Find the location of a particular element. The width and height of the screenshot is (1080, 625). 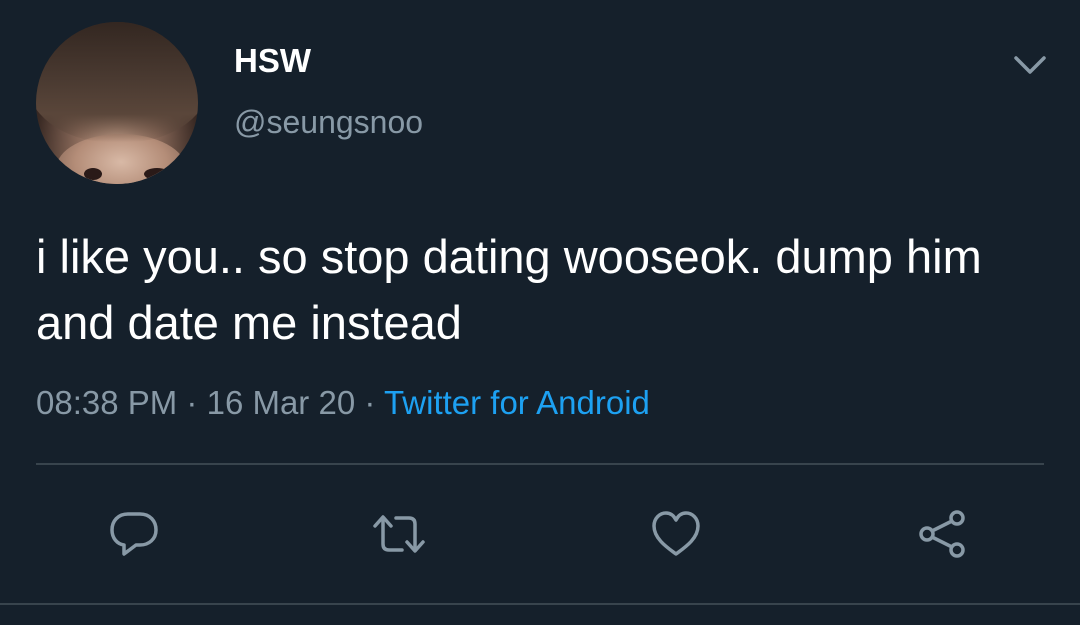

avatar-eye-left is located at coordinates (93, 174).